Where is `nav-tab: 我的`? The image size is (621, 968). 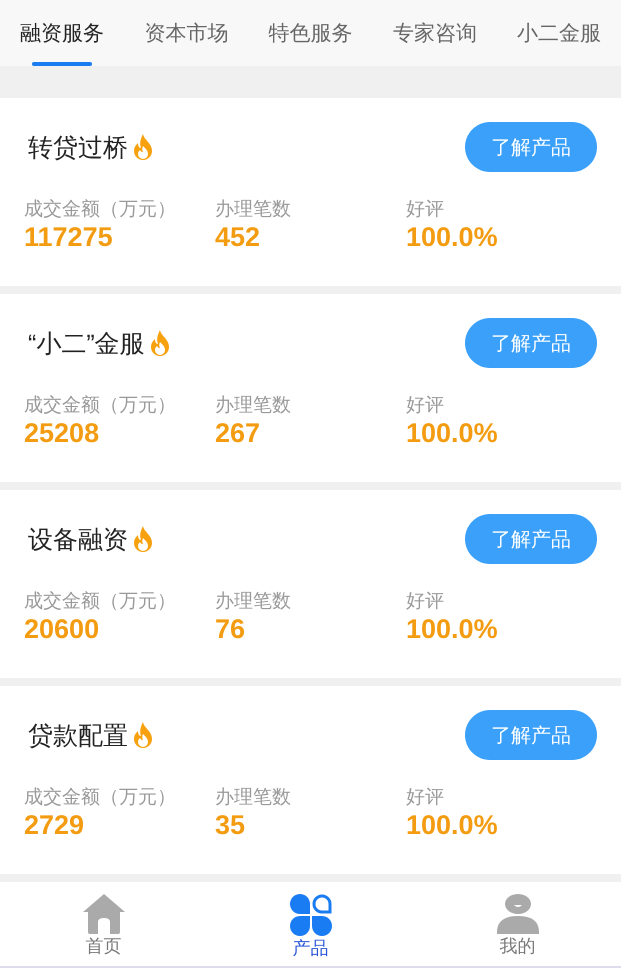
nav-tab: 我的 is located at coordinates (517, 924).